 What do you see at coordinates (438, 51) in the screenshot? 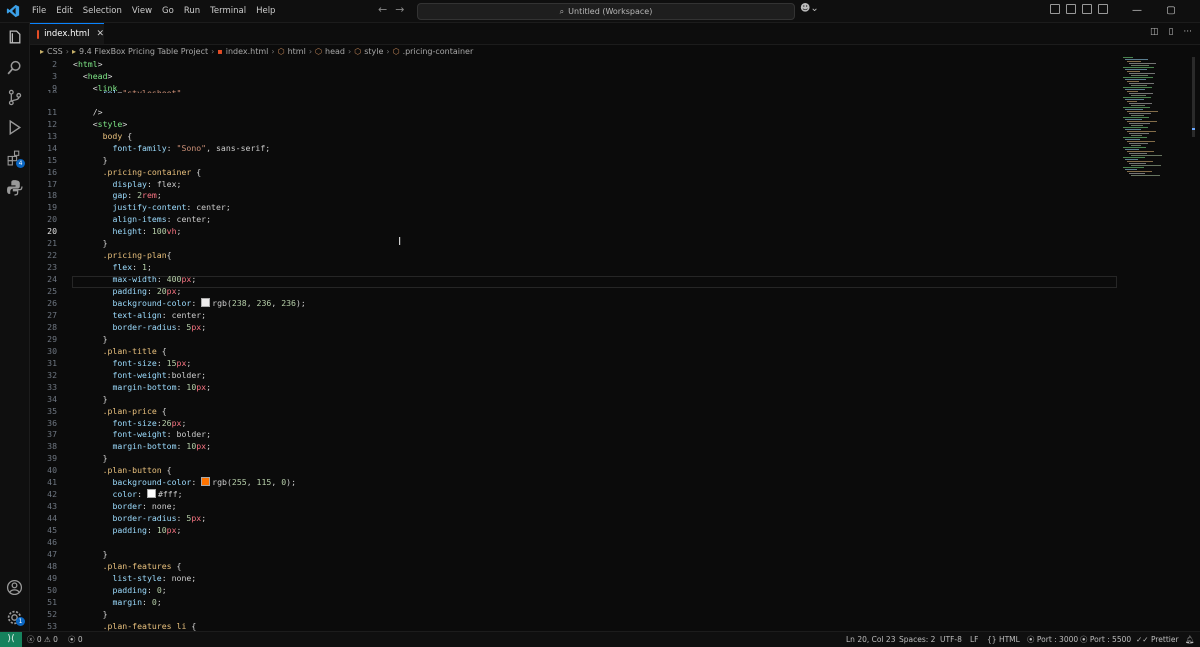
I see `breadcrumb-item: .pricing-container` at bounding box center [438, 51].